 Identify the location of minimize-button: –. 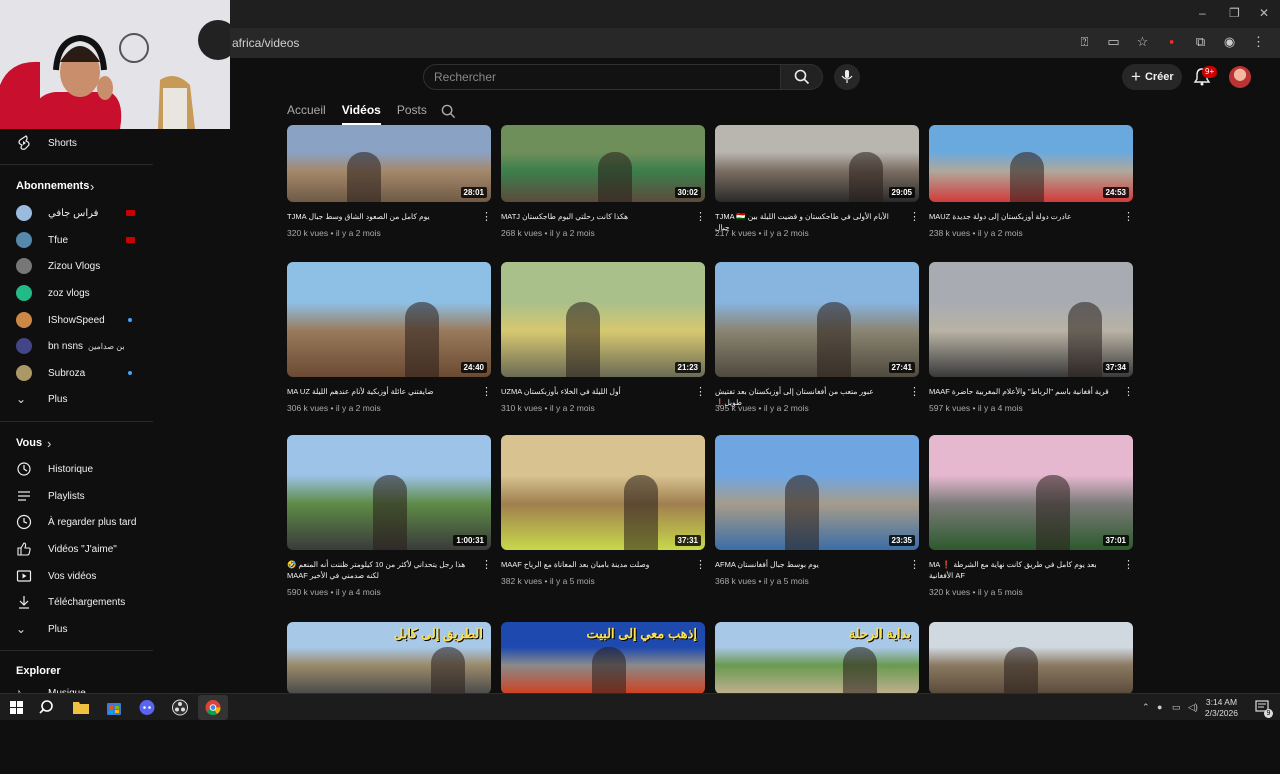
(1202, 13).